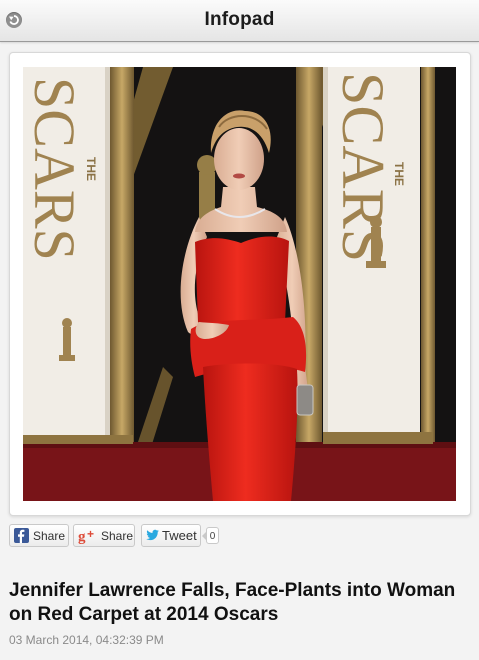 Image resolution: width=479 pixels, height=660 pixels. I want to click on twitter-tweet-label: Tweet, so click(179, 535).